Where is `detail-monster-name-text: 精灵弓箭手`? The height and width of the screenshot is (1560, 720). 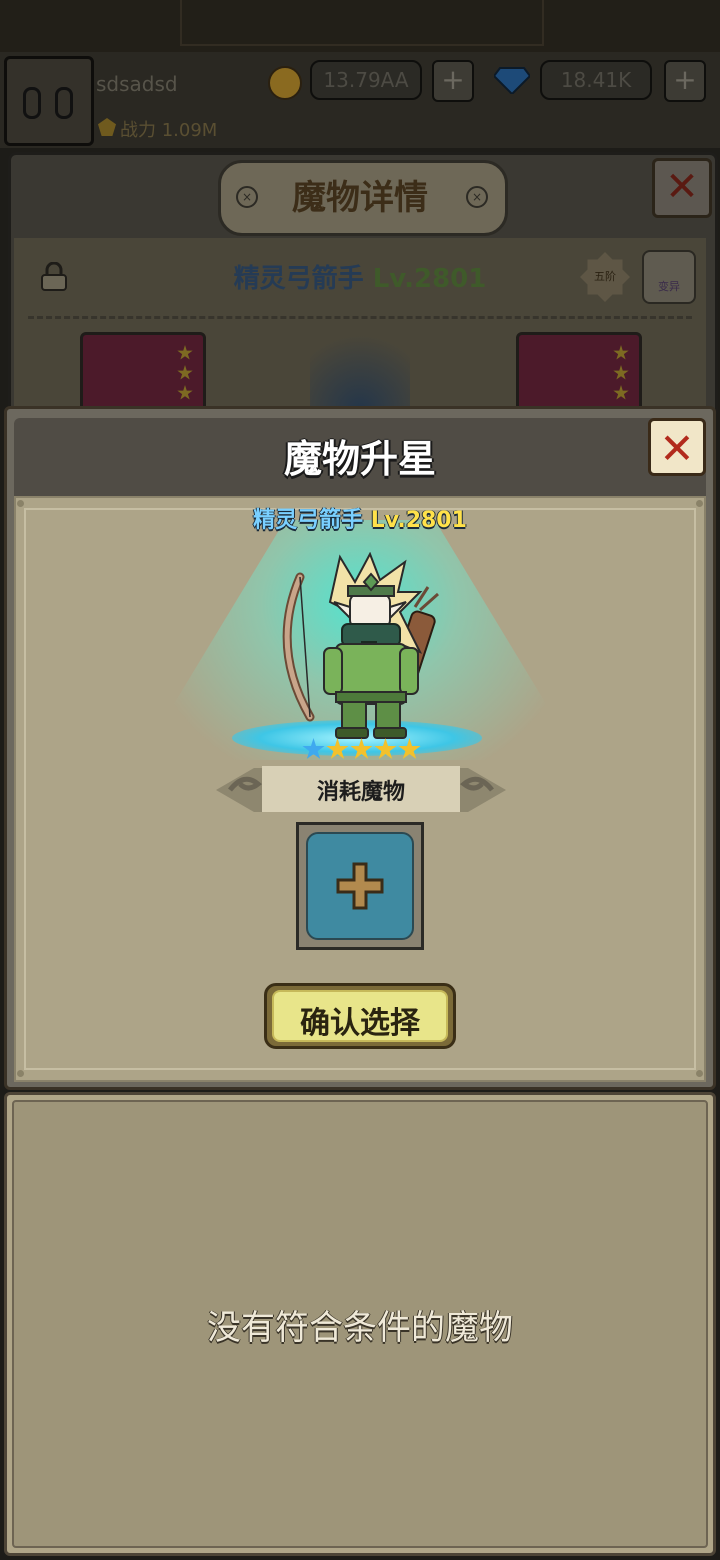 detail-monster-name-text: 精灵弓箭手 is located at coordinates (298, 279).